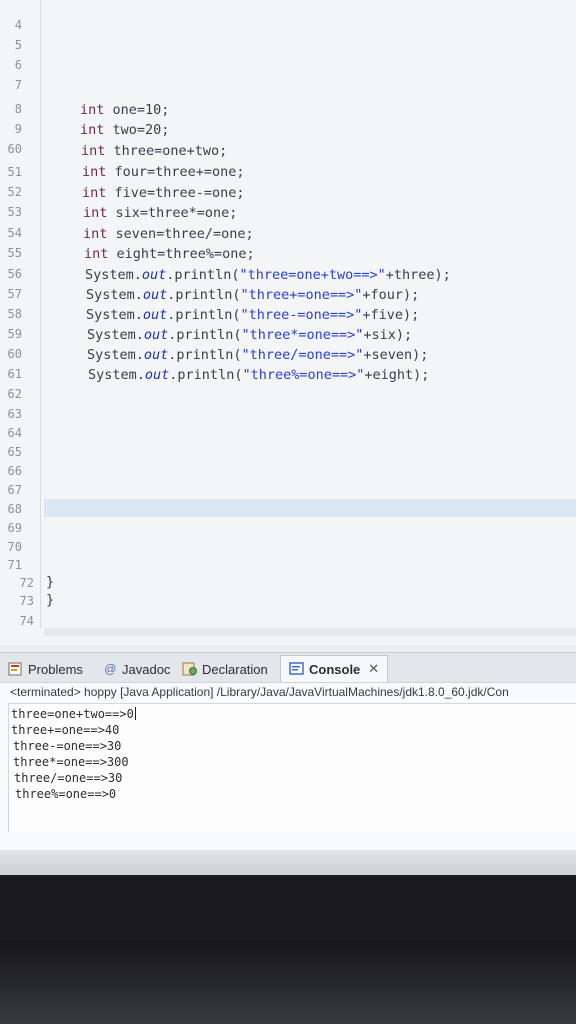 This screenshot has width=576, height=1024. Describe the element at coordinates (15, 669) in the screenshot. I see `problems-icon` at that location.